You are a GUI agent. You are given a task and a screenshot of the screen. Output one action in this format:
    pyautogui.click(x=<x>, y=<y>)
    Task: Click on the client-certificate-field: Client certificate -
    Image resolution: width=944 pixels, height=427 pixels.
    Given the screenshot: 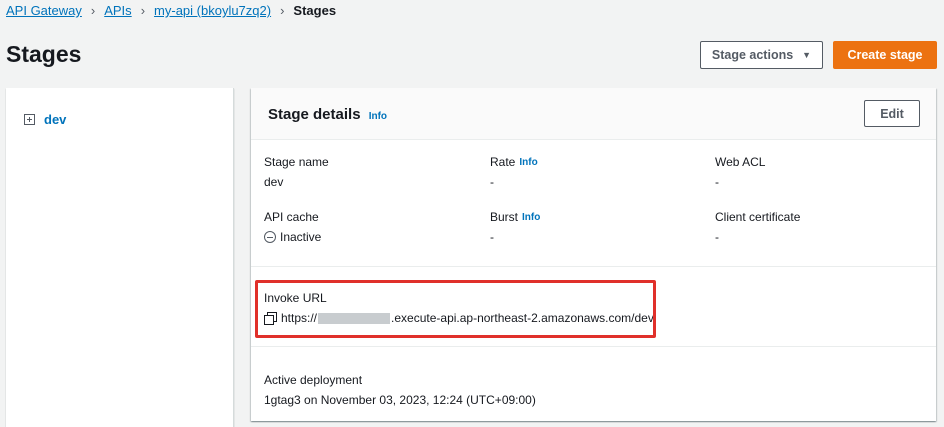 What is the action you would take?
    pyautogui.click(x=757, y=227)
    